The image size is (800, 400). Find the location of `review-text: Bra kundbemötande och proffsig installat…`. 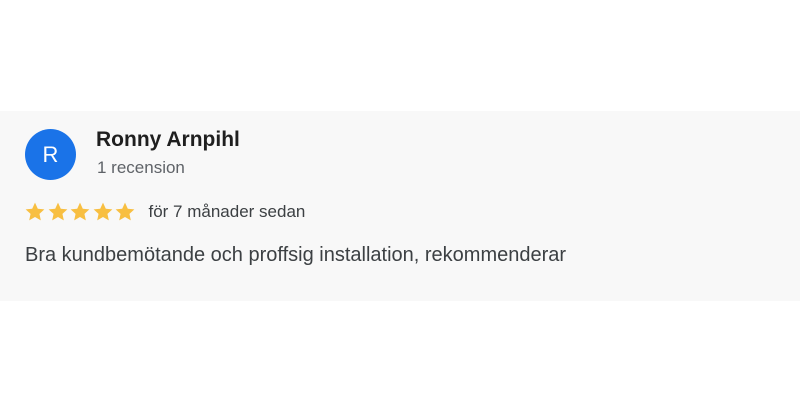

review-text: Bra kundbemötande och proffsig installat… is located at coordinates (296, 255).